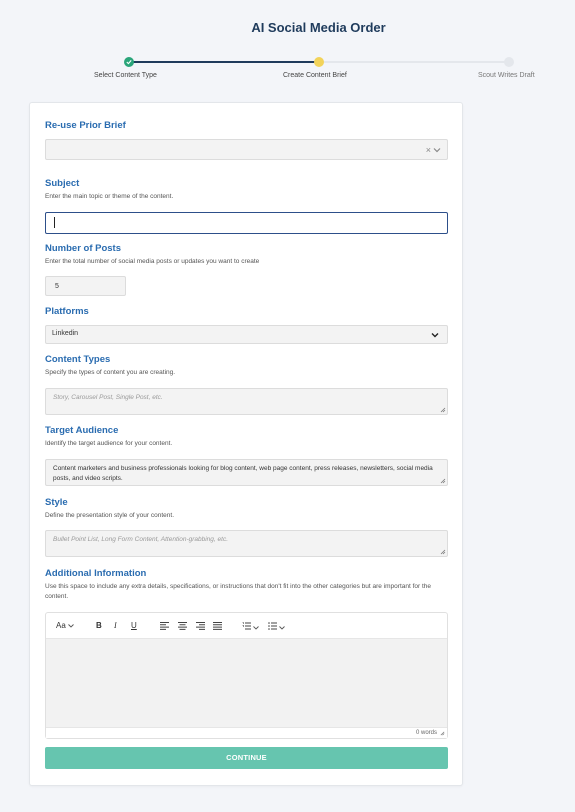  Describe the element at coordinates (246, 401) in the screenshot. I see `content-types-textarea: Story, Carousel Post, Single Post, etc.` at that location.